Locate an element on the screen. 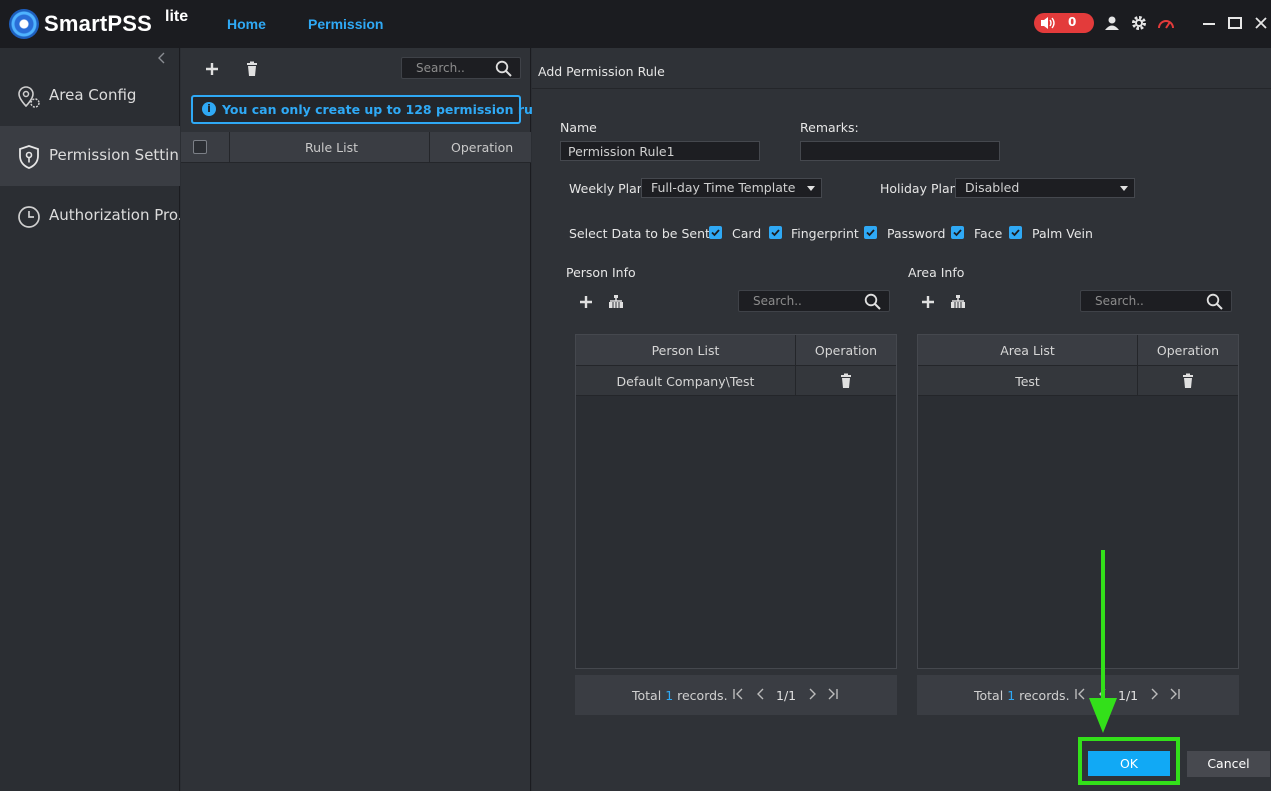 This screenshot has width=1271, height=791. sidebar-item-area-config: Area Config is located at coordinates (90, 96).